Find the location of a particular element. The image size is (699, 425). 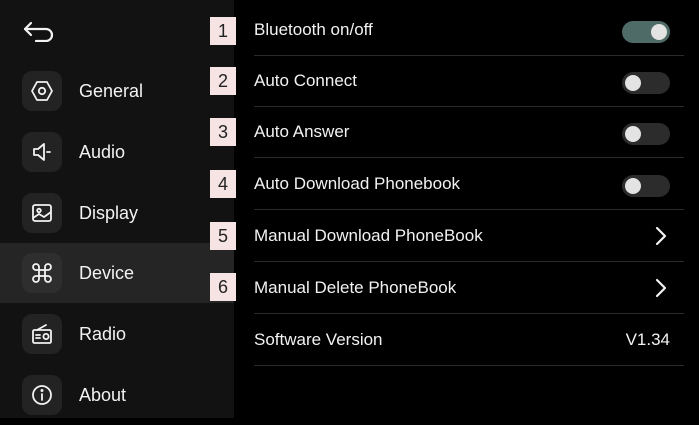

sidebar-item-label: Audio is located at coordinates (102, 151).